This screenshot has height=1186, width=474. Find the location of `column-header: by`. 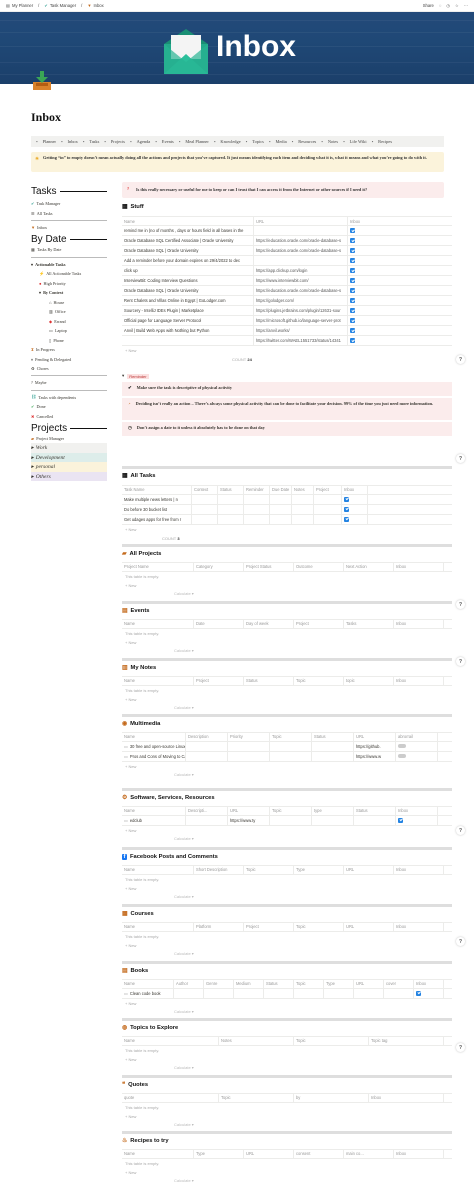

column-header: by is located at coordinates (331, 1097).